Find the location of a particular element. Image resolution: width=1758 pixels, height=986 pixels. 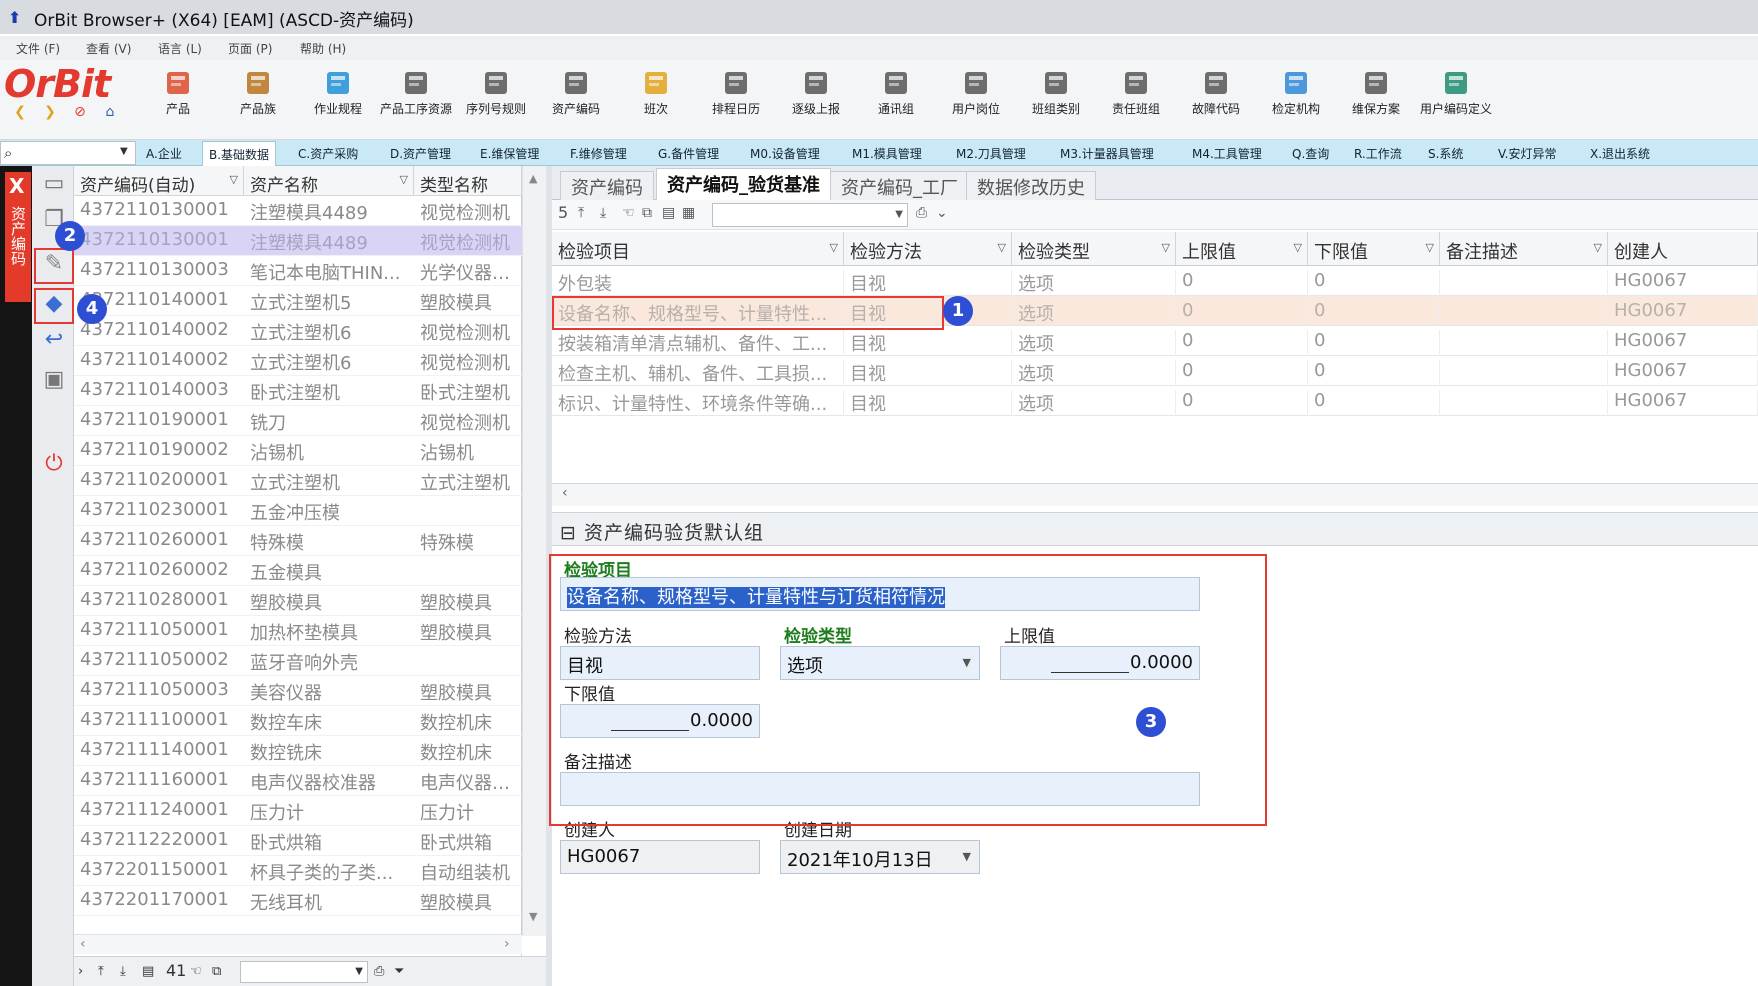

toolbar-button-book: 用户编码定义 is located at coordinates (1456, 90).